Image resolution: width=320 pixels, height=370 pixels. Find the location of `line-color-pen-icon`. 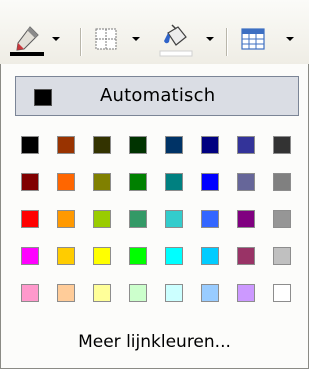

line-color-pen-icon is located at coordinates (27, 41).